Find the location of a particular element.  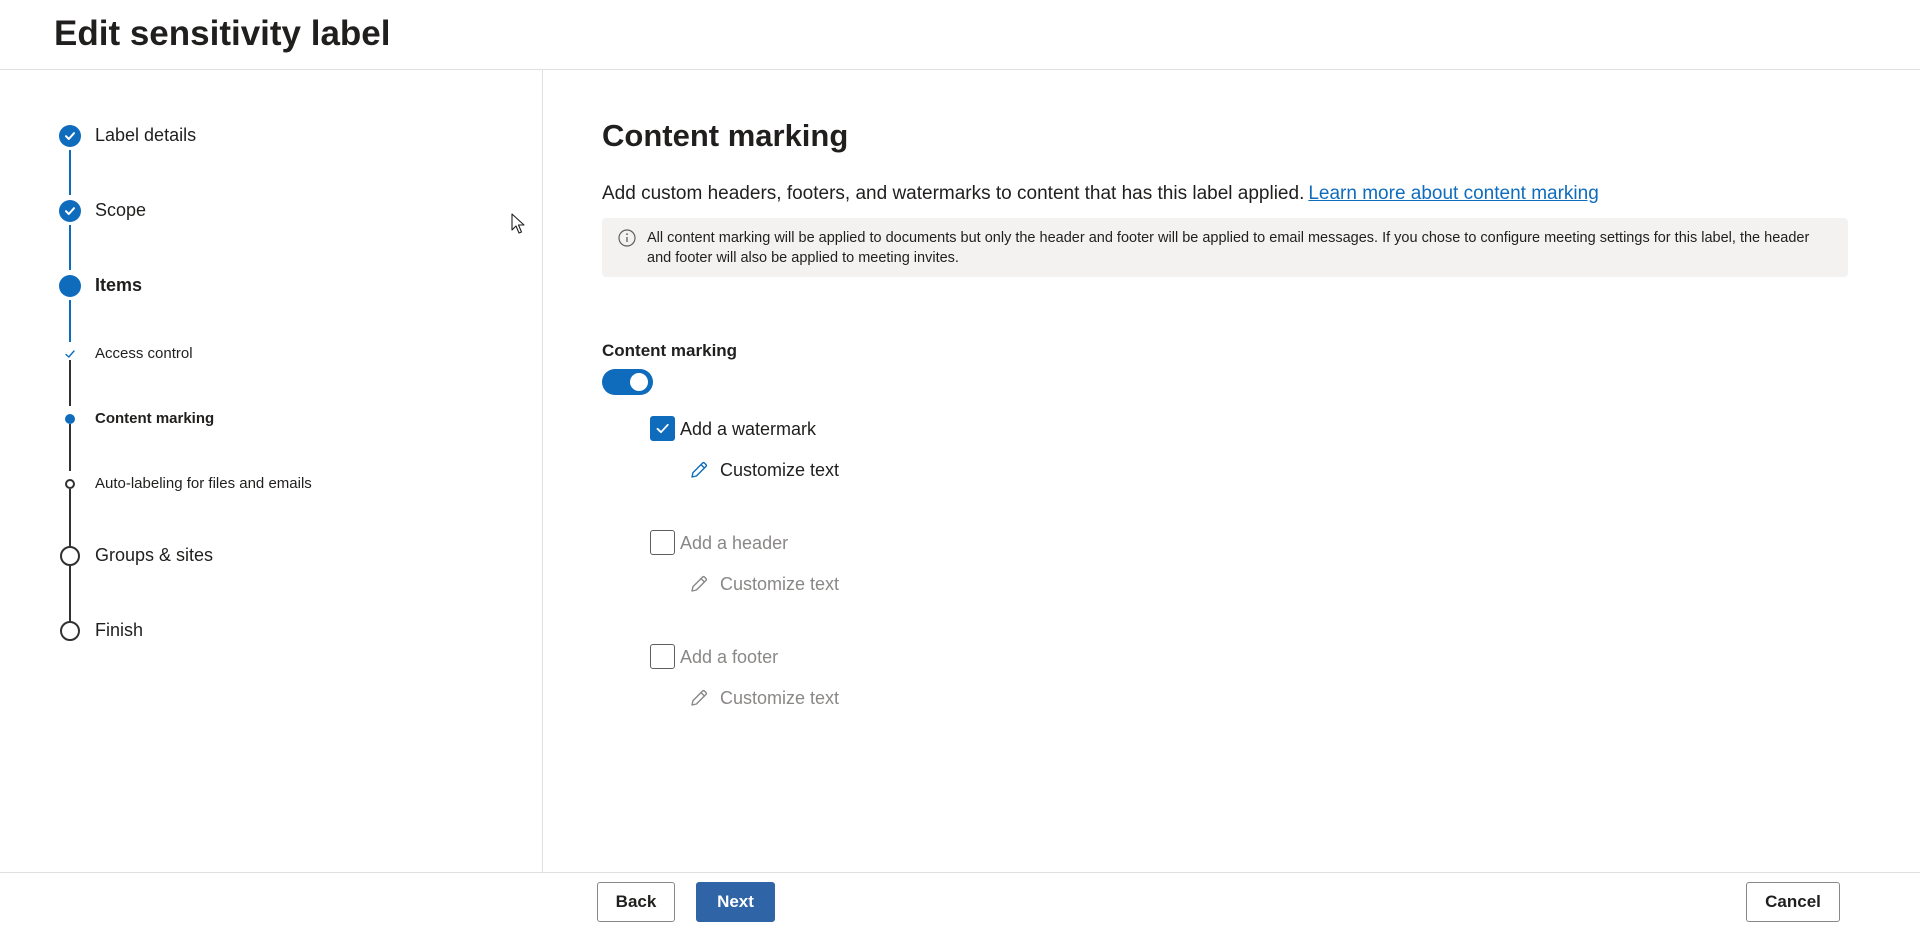

substep-check-icon is located at coordinates (70, 354).